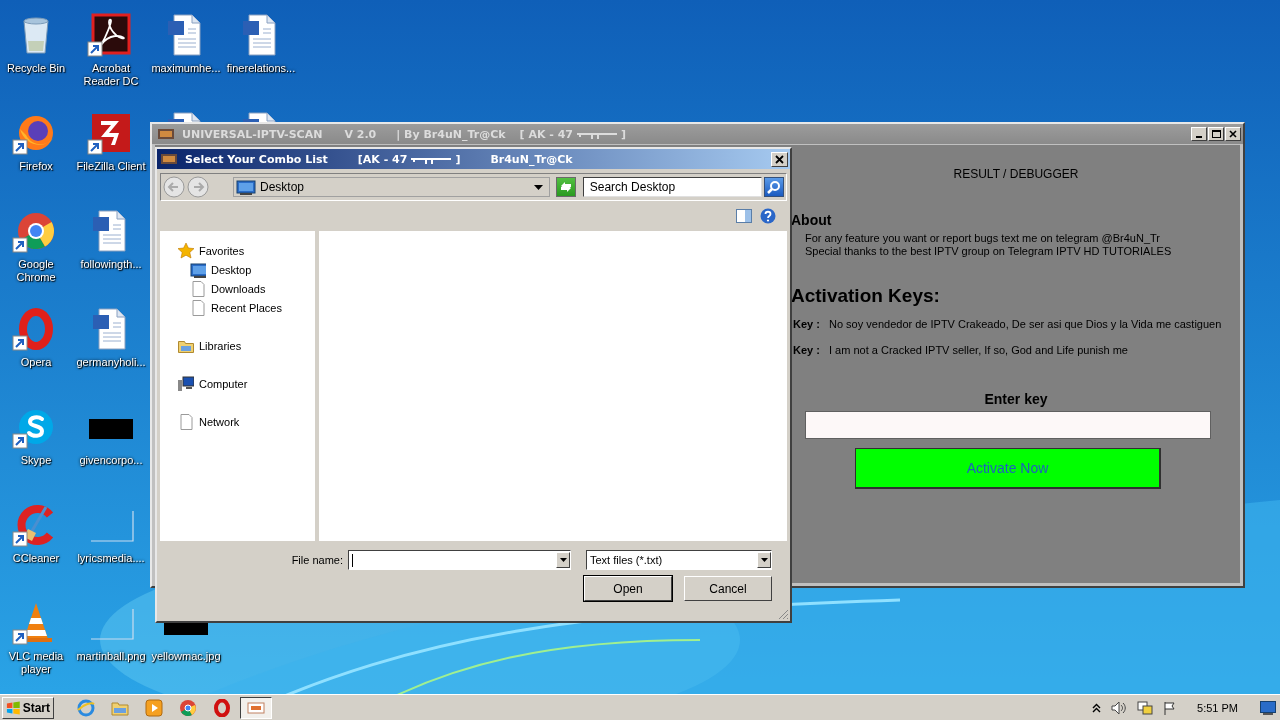 This screenshot has height=720, width=1280. I want to click on icon-label: Firefox, so click(36, 166).